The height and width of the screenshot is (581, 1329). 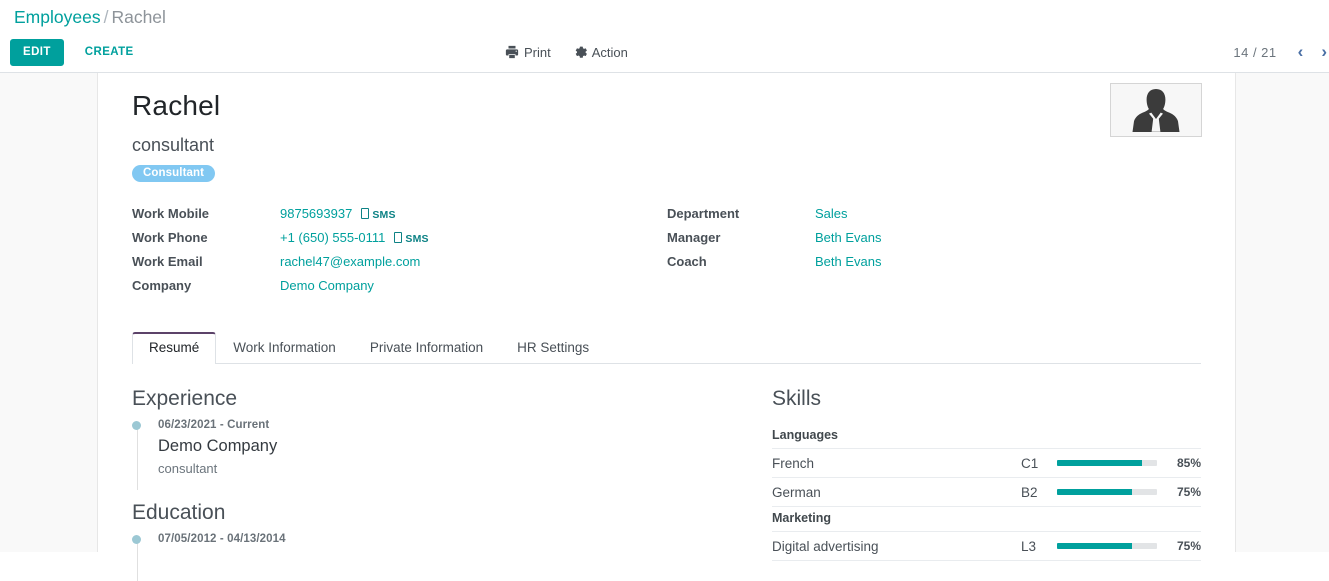 I want to click on resume-right-column: Skills Languages French C1 85% German B2, so click(x=972, y=473).